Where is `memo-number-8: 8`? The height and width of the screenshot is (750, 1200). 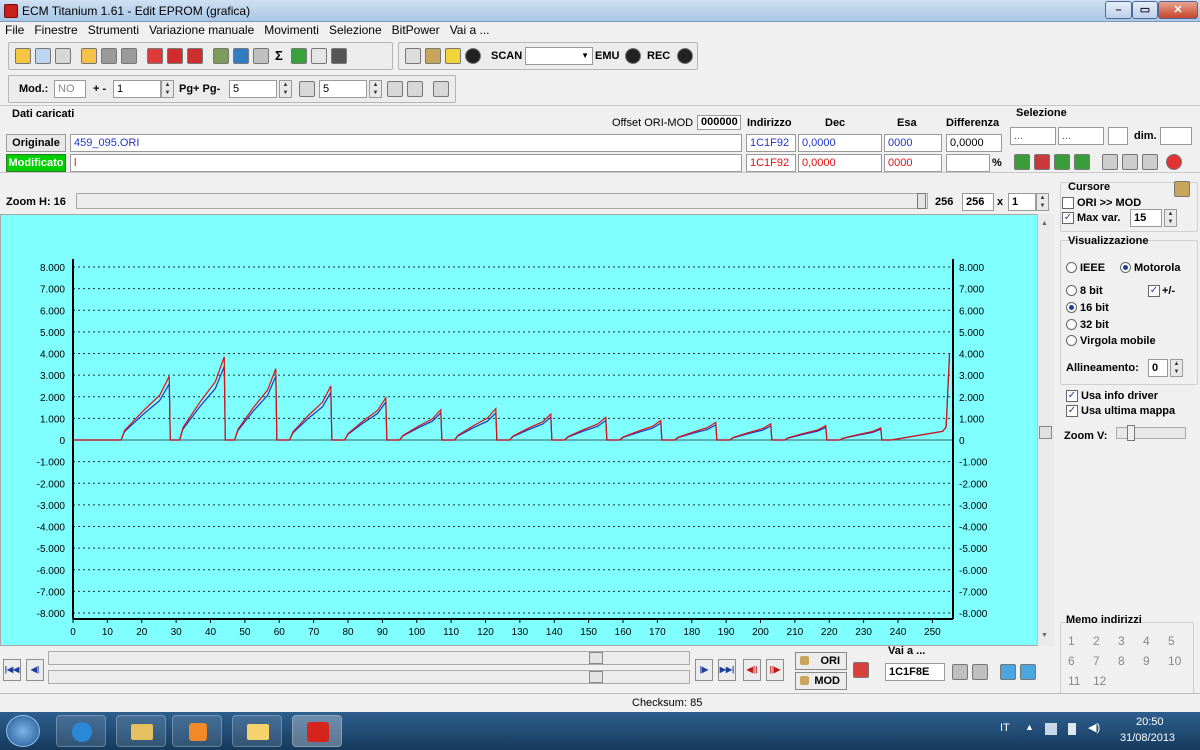 memo-number-8: 8 is located at coordinates (1121, 661).